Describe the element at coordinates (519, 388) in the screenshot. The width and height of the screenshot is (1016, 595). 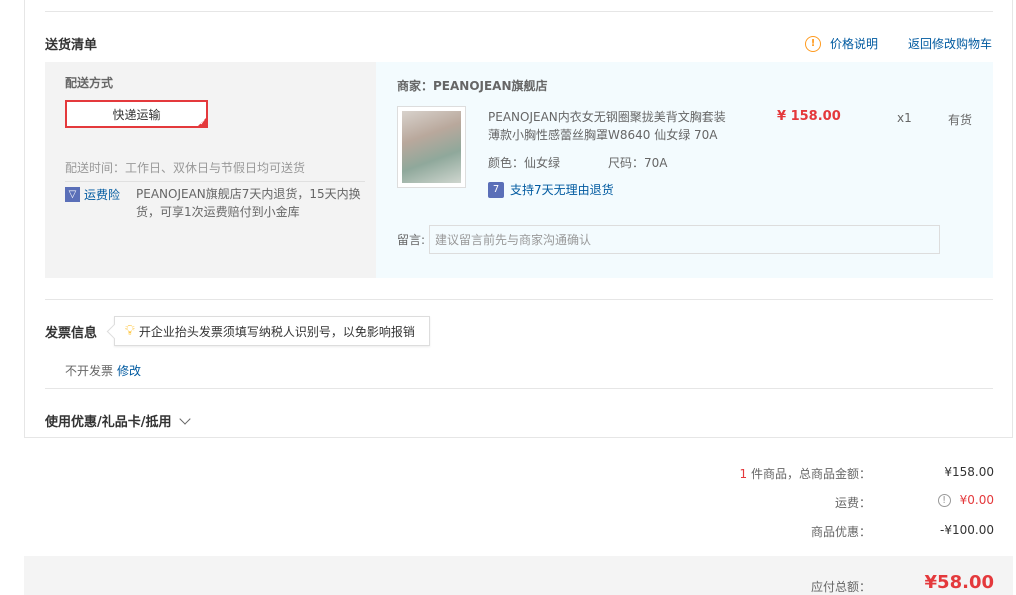
I see `coupon-divider` at that location.